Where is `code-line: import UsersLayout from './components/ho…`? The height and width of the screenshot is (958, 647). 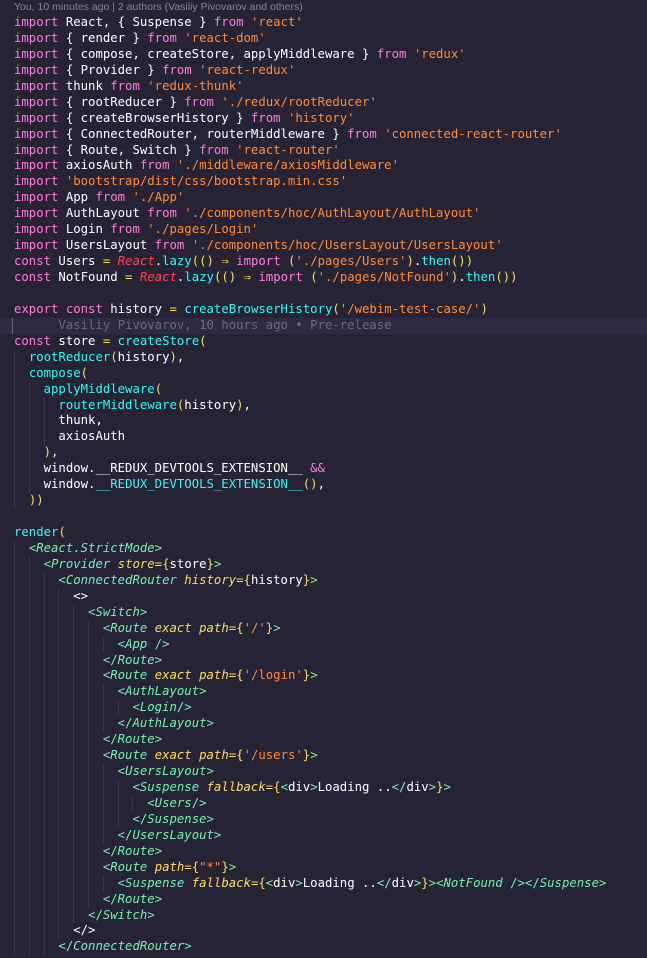
code-line: import UsersLayout from './components/ho… is located at coordinates (323, 246).